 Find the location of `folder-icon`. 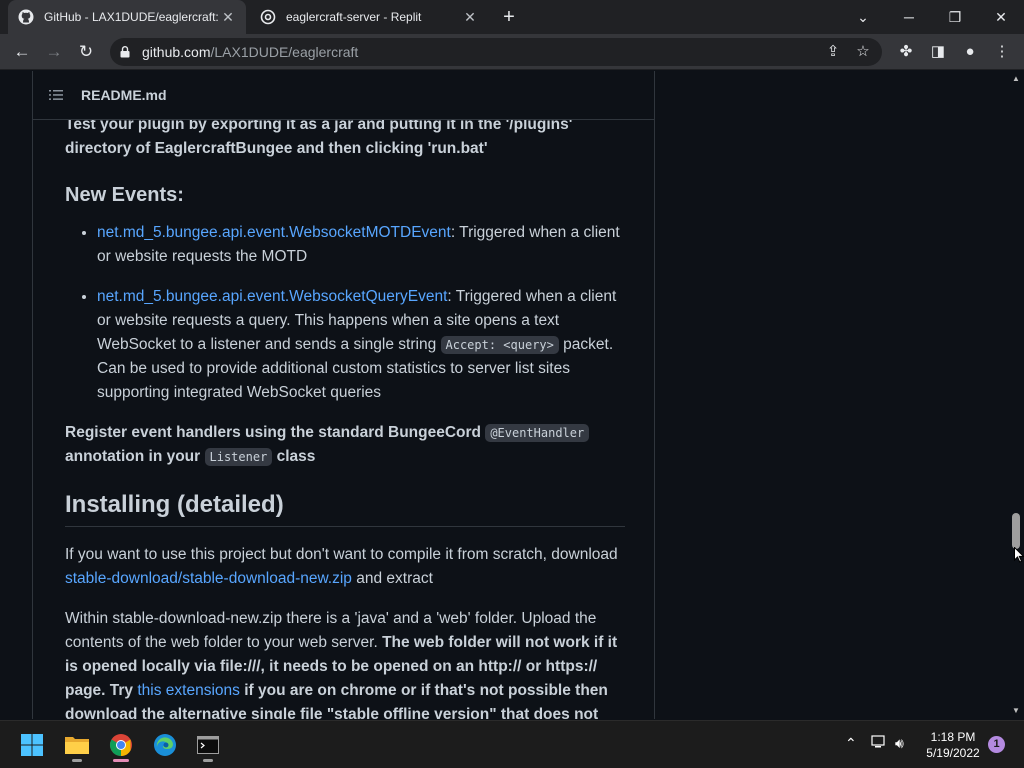

folder-icon is located at coordinates (77, 745).